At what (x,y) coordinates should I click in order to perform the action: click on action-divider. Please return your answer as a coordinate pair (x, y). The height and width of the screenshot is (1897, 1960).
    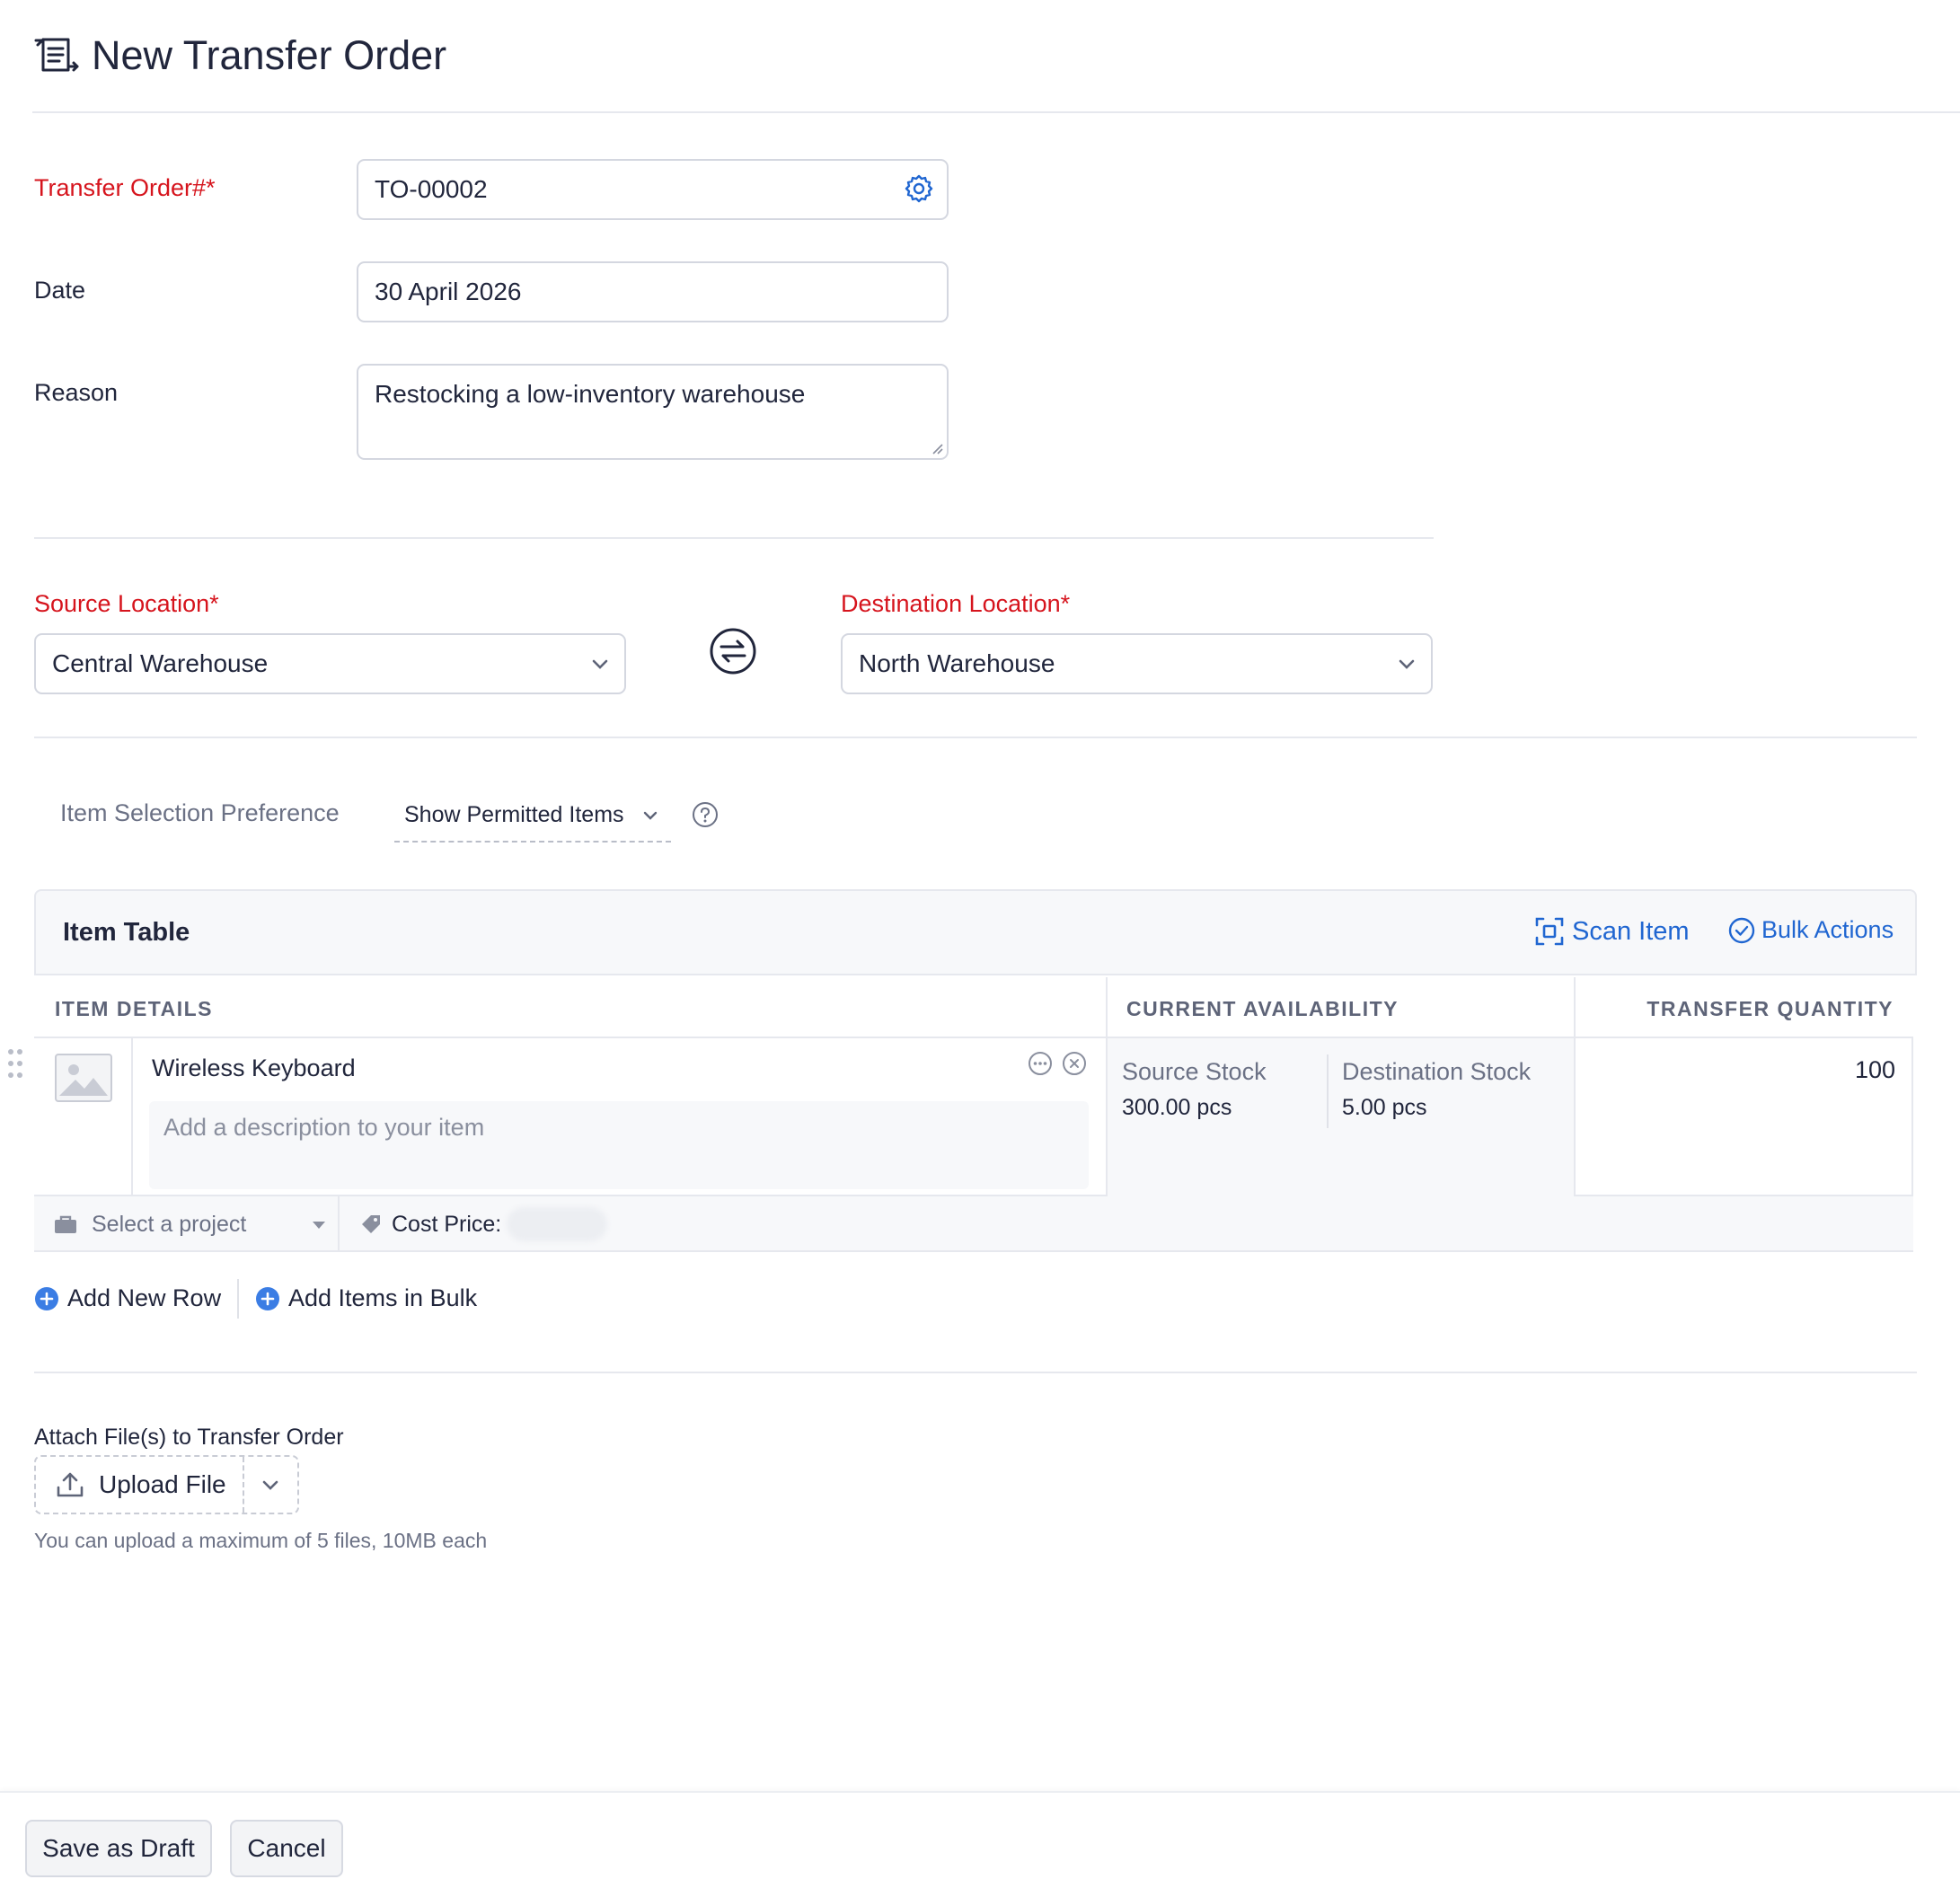
    Looking at the image, I should click on (238, 1299).